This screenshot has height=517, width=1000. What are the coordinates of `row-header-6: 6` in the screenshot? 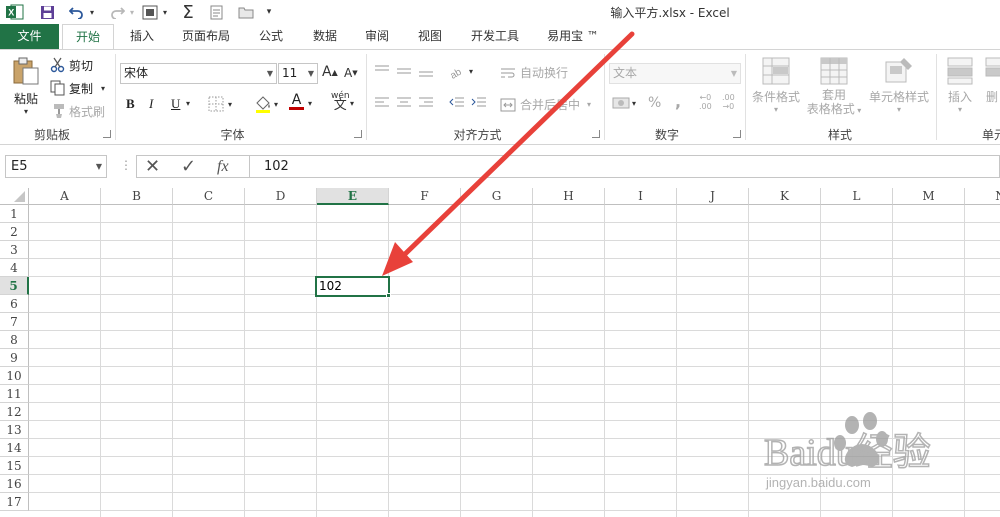 It's located at (14, 304).